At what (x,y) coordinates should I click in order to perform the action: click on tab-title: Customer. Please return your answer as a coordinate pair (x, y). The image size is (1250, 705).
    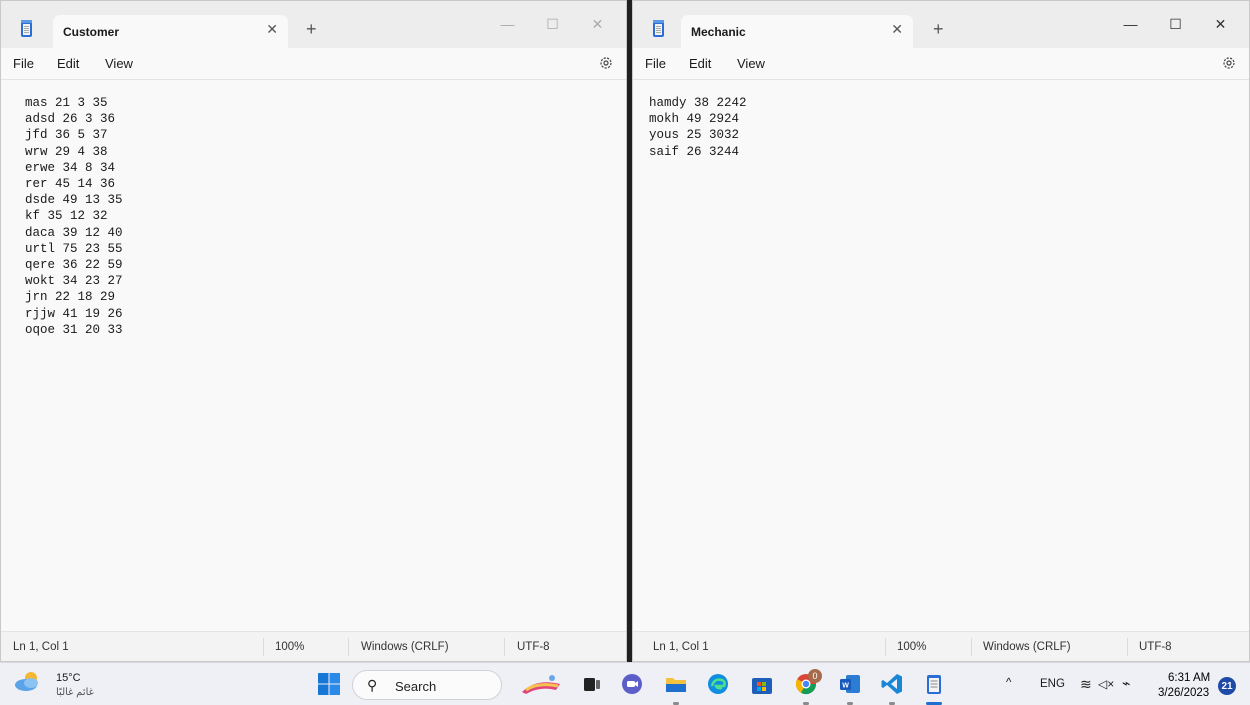
    Looking at the image, I should click on (91, 32).